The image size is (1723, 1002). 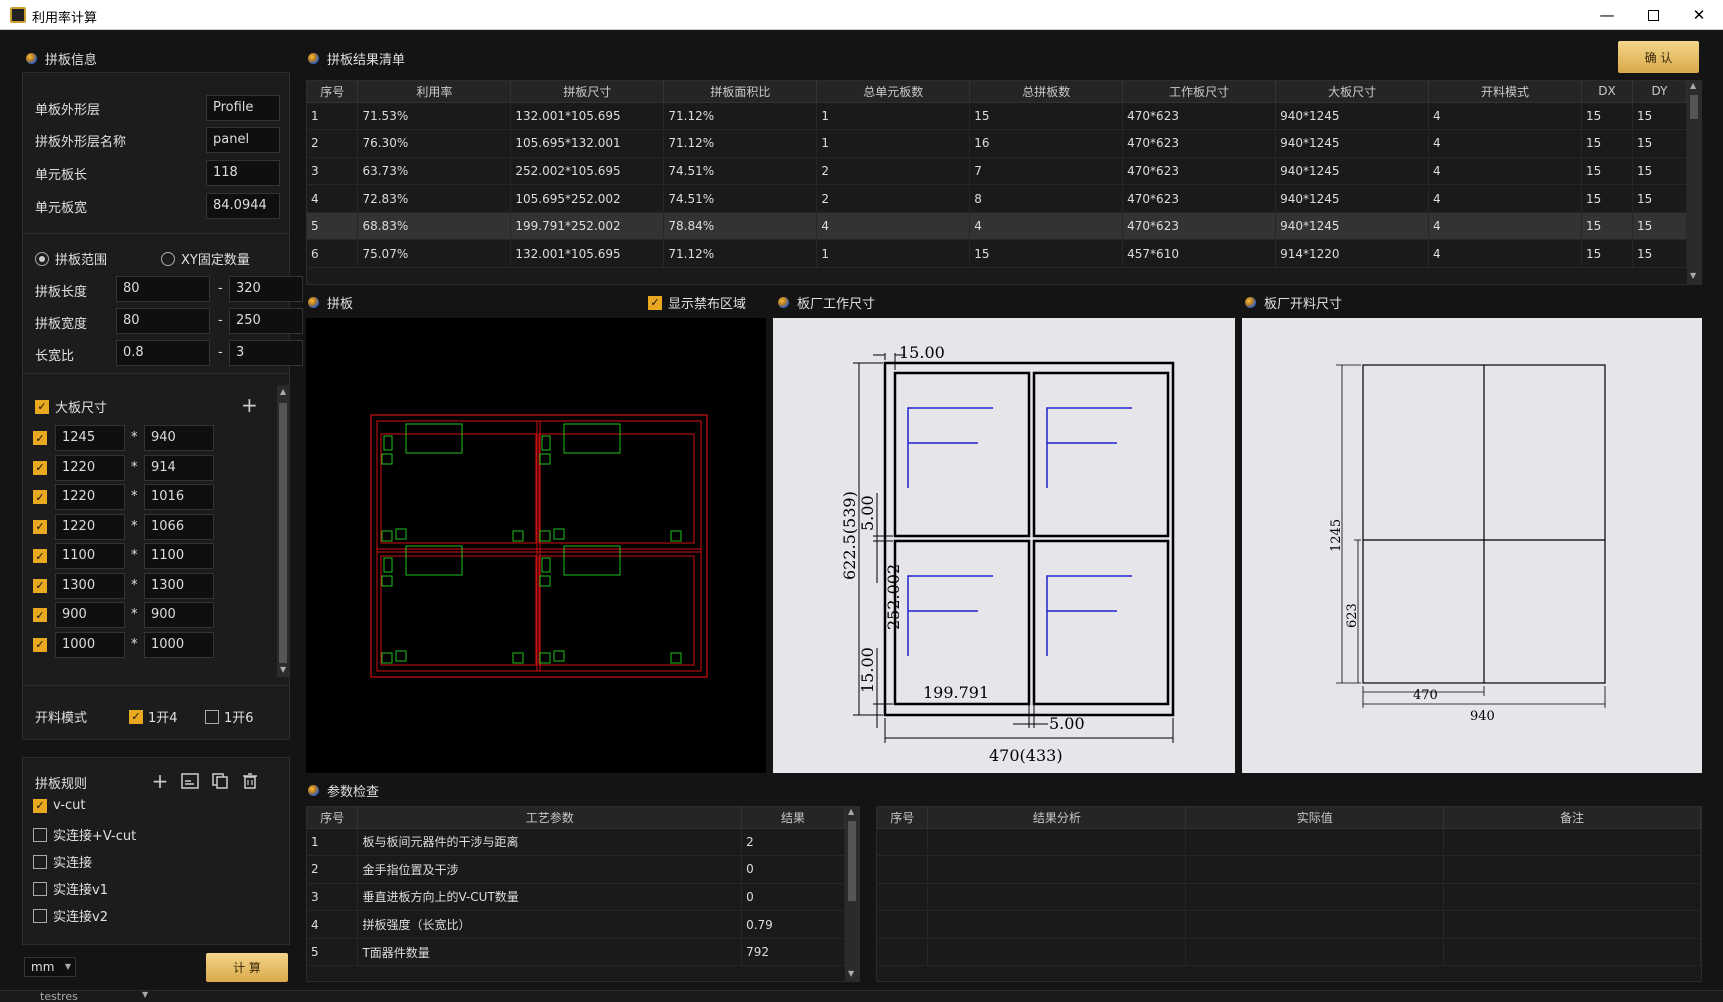 I want to click on analysis-cell, so click(x=903, y=897).